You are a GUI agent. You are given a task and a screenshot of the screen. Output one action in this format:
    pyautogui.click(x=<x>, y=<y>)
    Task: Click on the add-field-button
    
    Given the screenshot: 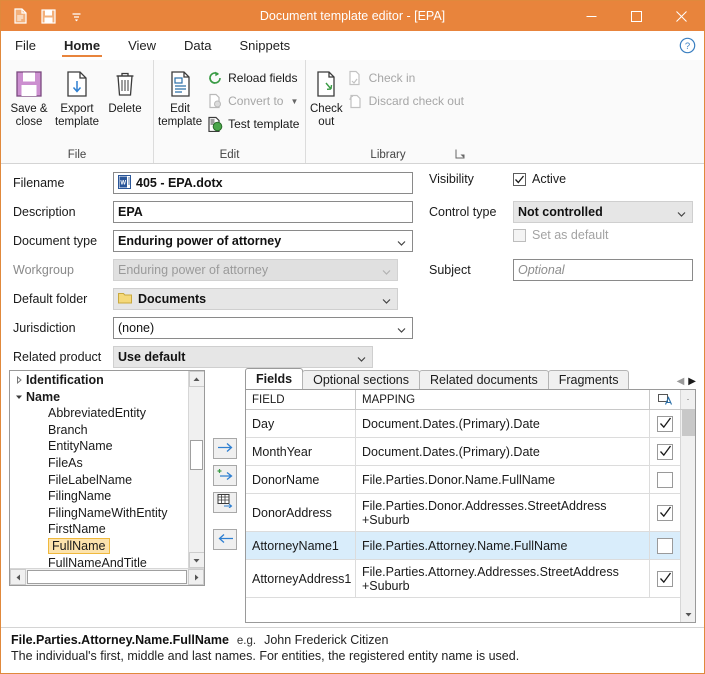 What is the action you would take?
    pyautogui.click(x=225, y=475)
    